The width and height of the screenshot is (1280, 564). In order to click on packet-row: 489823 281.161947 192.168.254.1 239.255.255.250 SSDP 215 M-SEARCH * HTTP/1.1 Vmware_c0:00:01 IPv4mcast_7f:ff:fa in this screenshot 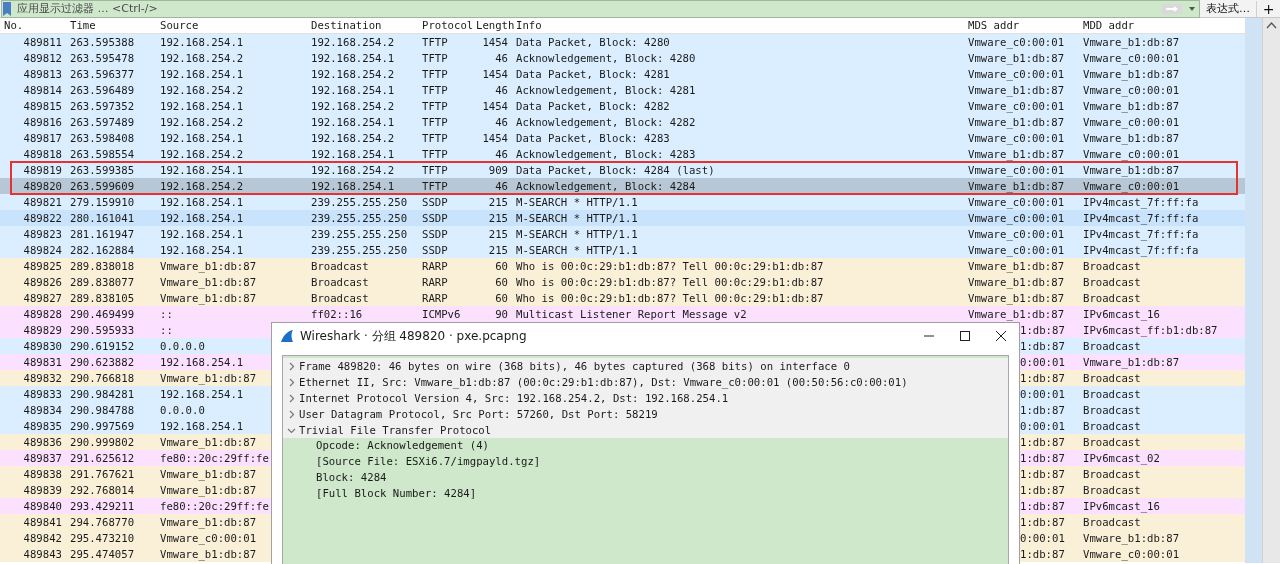, I will do `click(622, 234)`.